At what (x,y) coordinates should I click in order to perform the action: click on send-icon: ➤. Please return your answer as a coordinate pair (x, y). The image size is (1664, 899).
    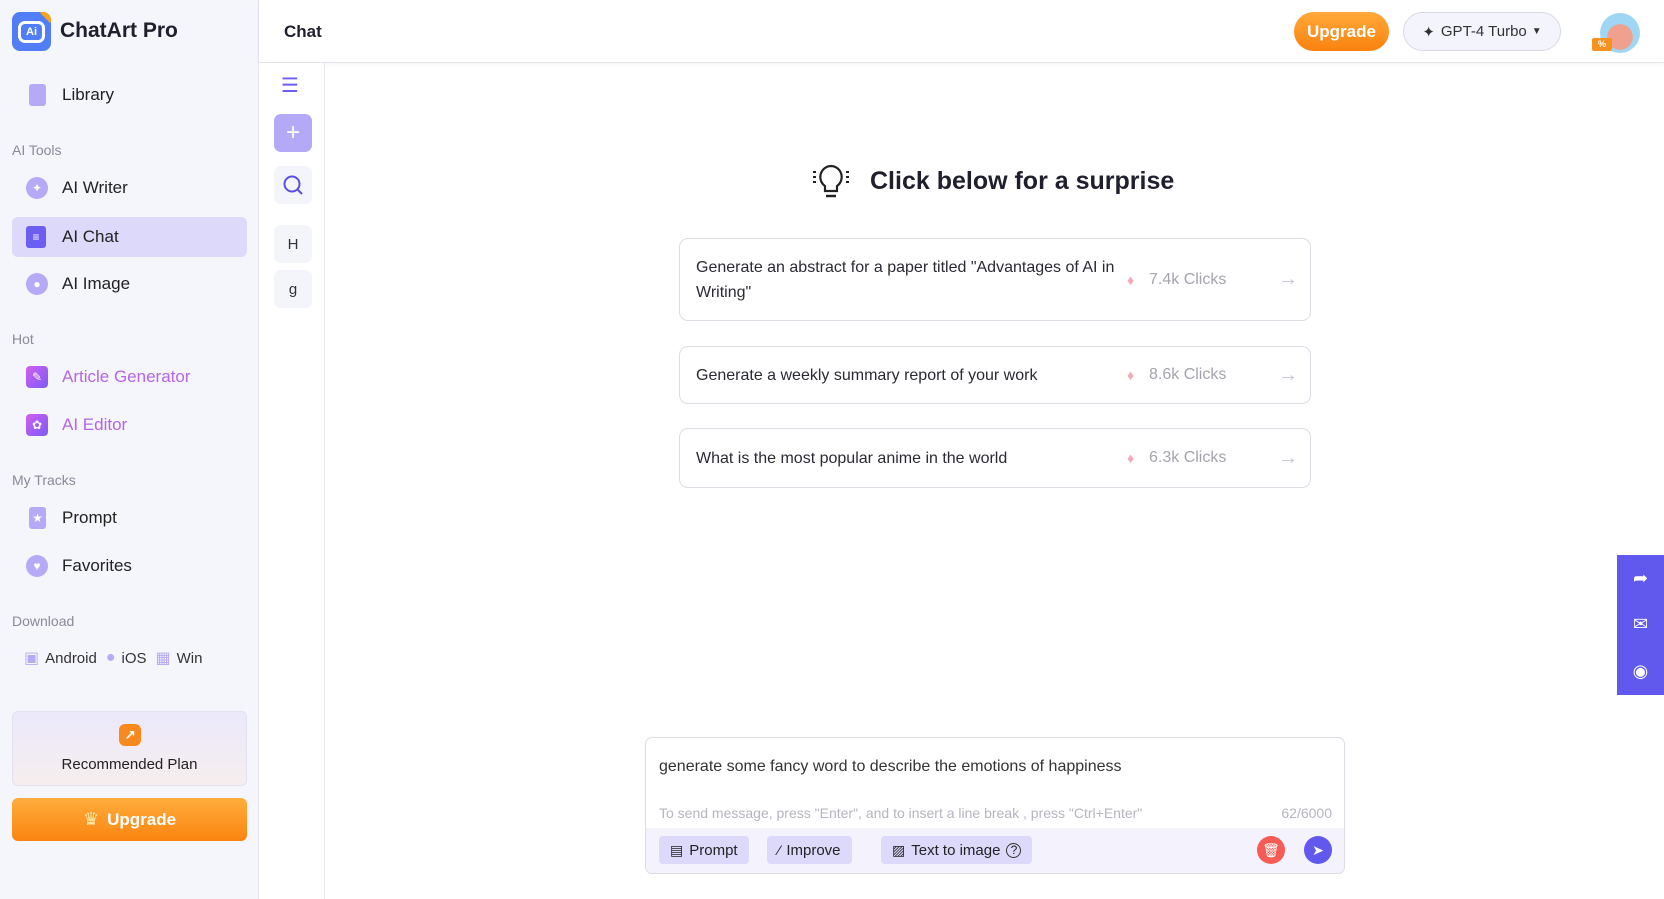
    Looking at the image, I should click on (1318, 849).